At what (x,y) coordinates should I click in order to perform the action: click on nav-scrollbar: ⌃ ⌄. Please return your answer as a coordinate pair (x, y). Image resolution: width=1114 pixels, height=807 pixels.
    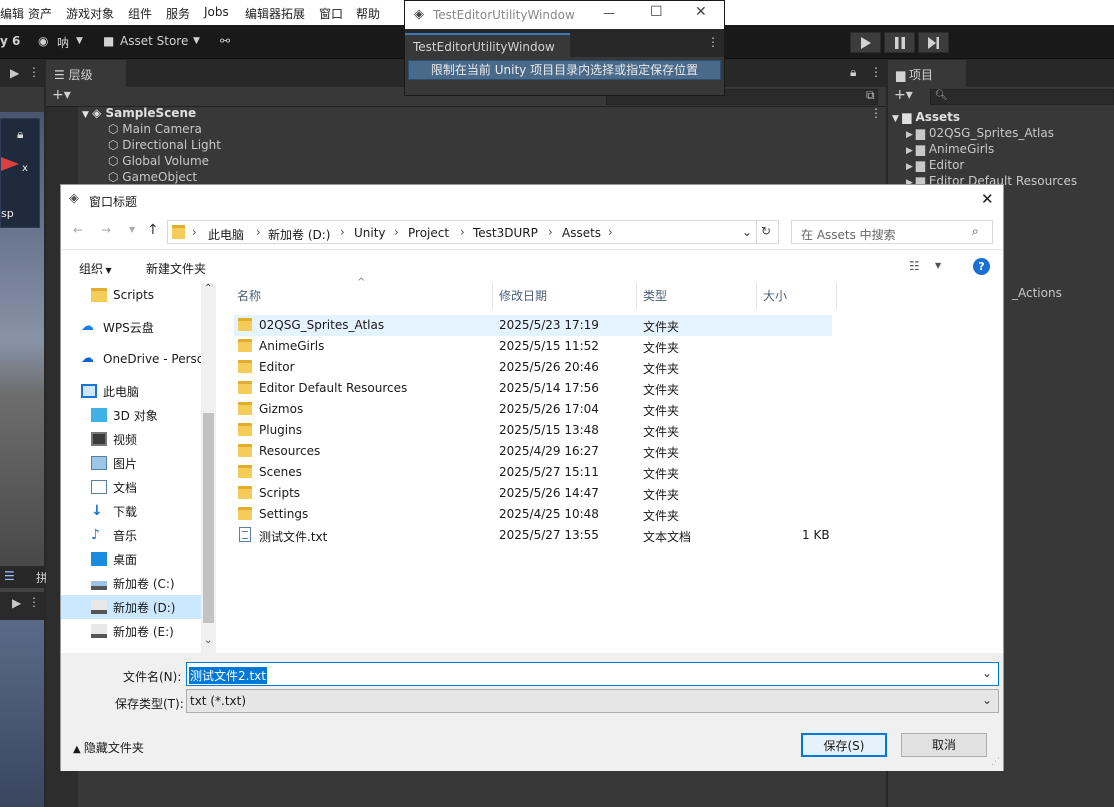
    Looking at the image, I should click on (208, 468).